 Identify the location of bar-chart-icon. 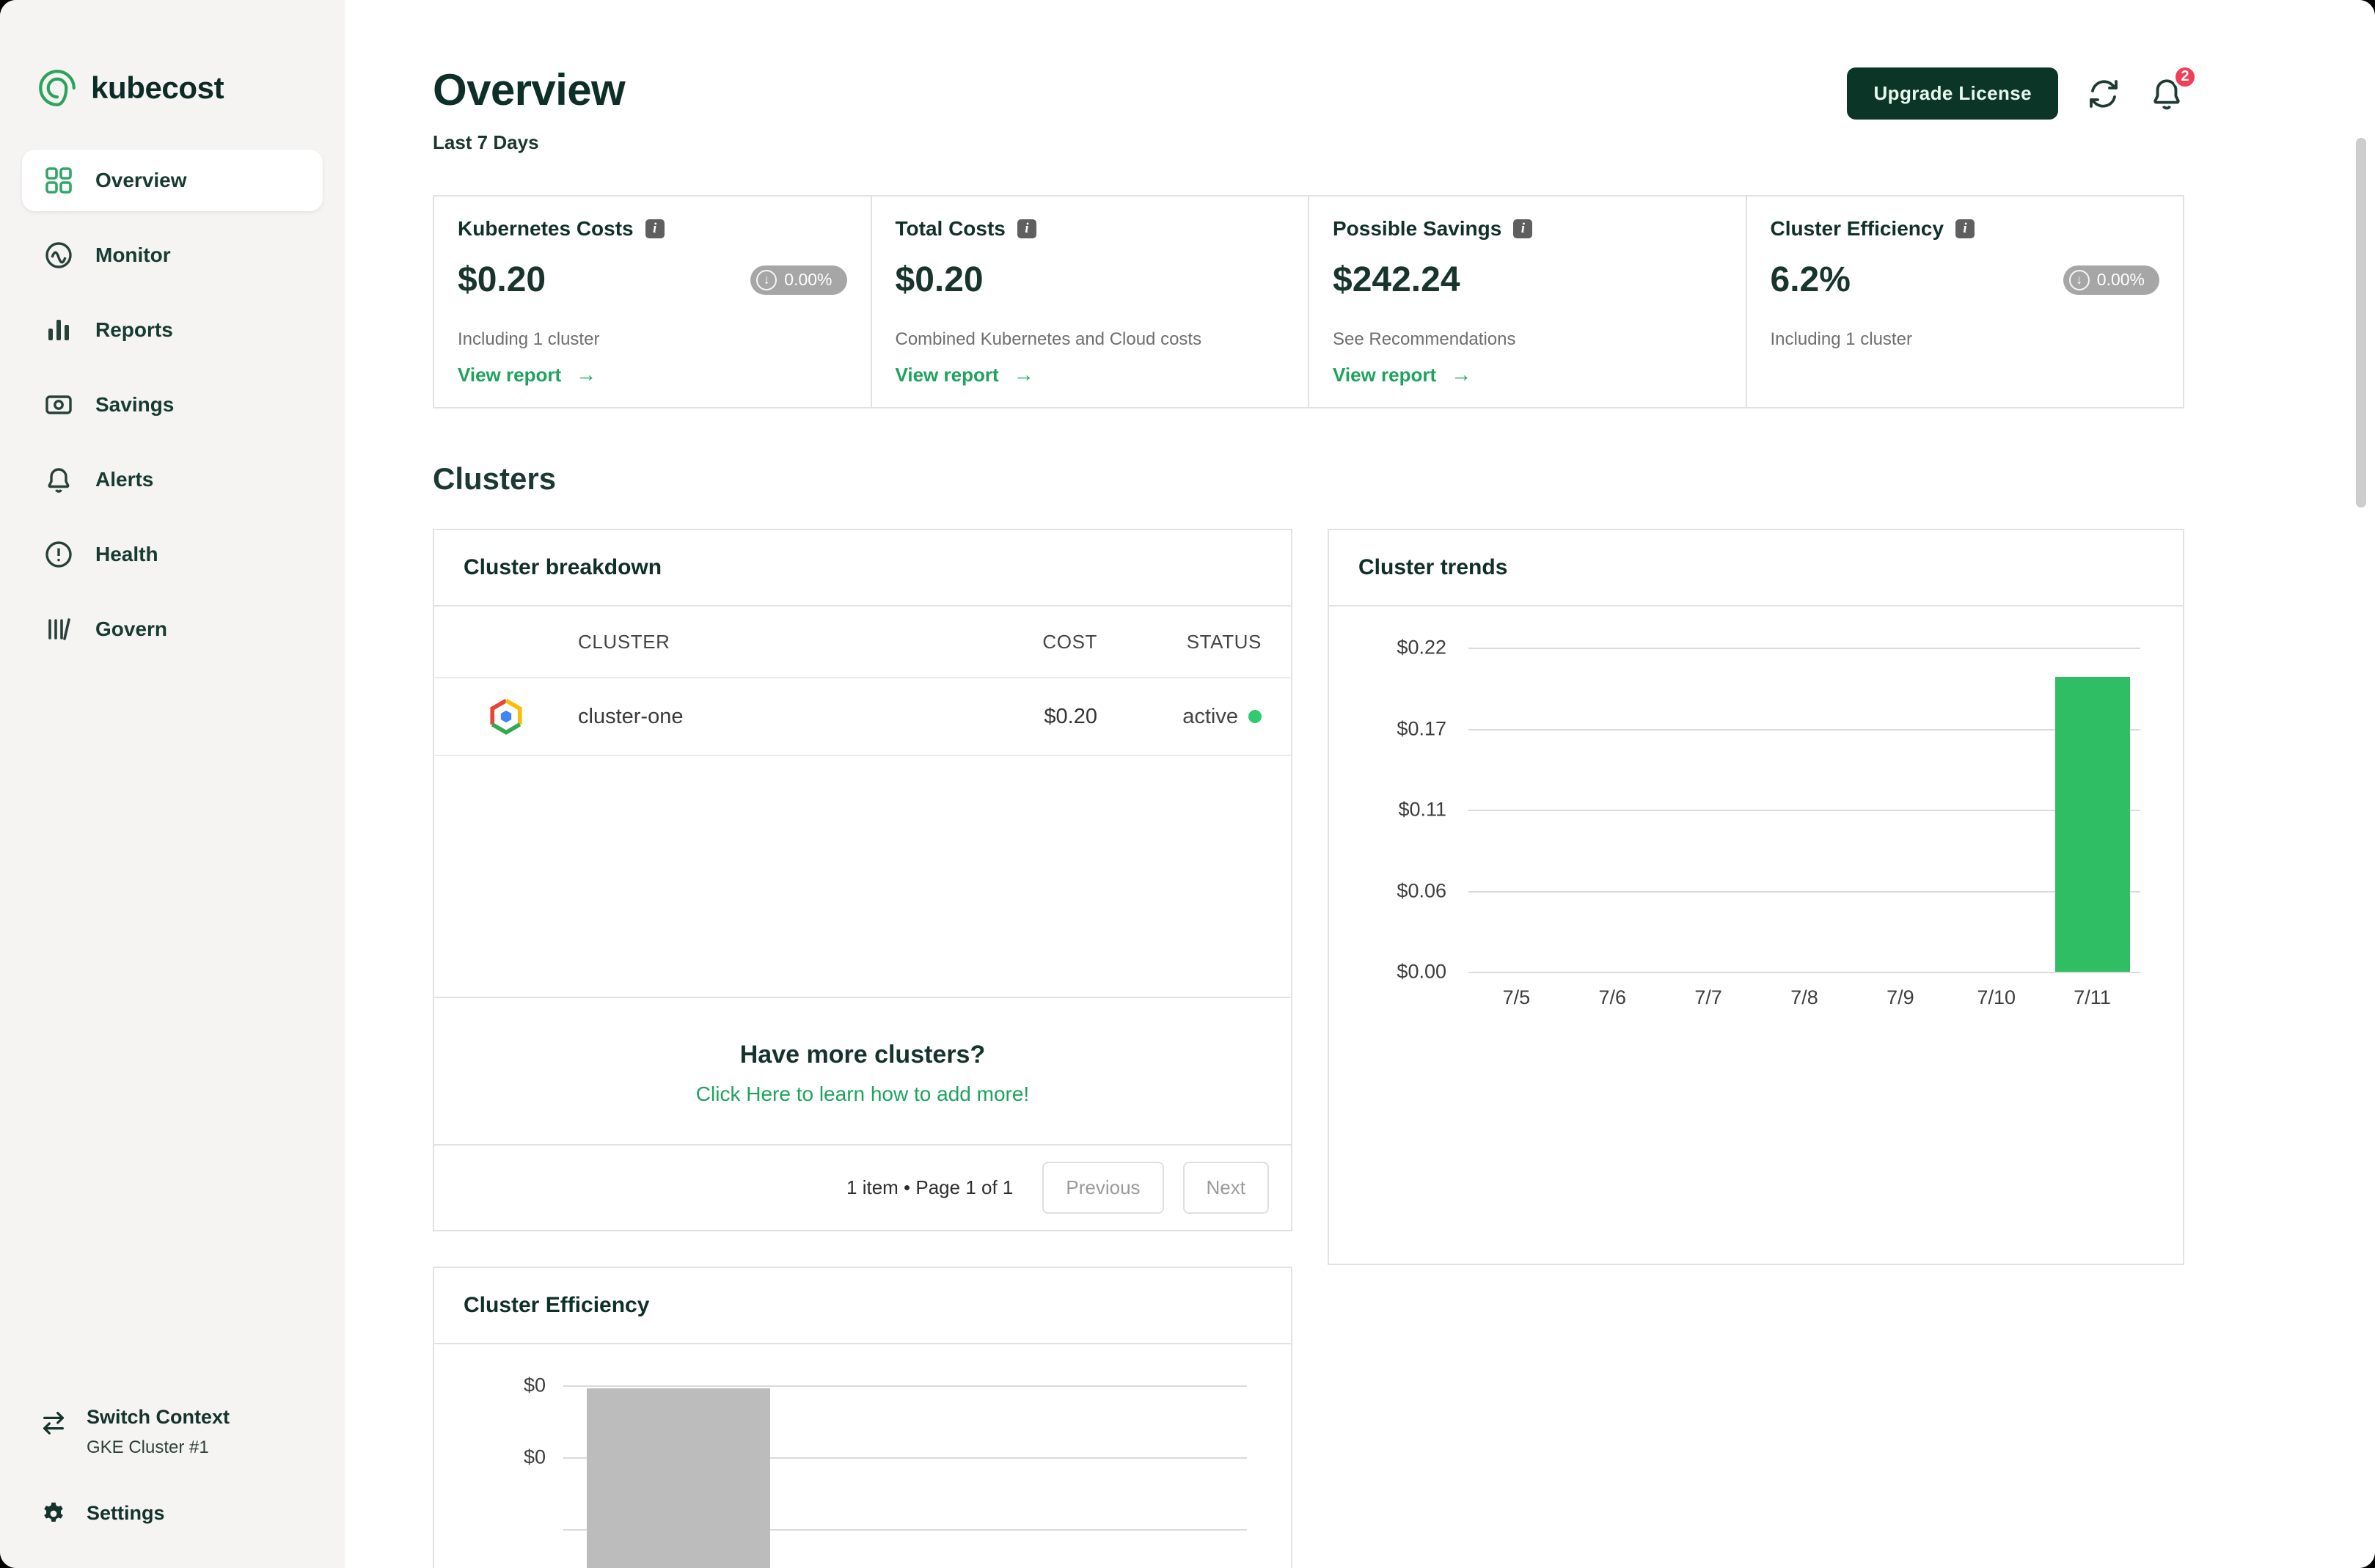
(58, 330).